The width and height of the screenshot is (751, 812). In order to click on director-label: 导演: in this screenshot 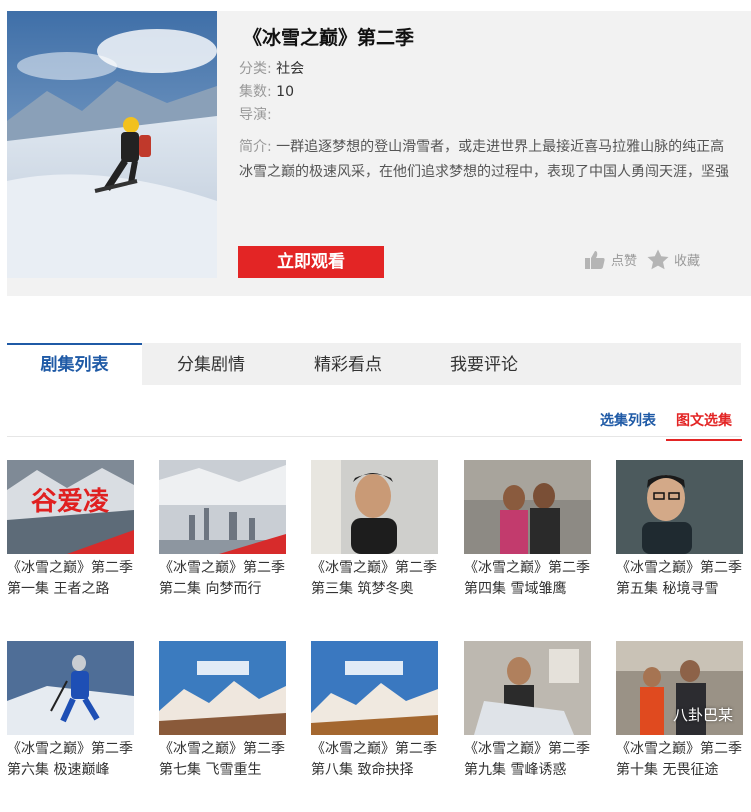, I will do `click(255, 115)`.